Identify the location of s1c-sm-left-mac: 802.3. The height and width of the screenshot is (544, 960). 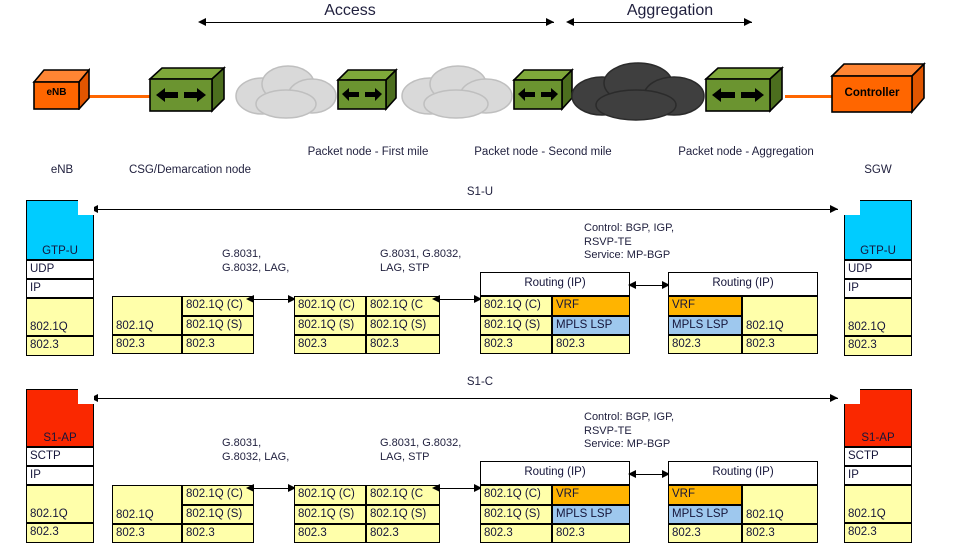
(516, 533).